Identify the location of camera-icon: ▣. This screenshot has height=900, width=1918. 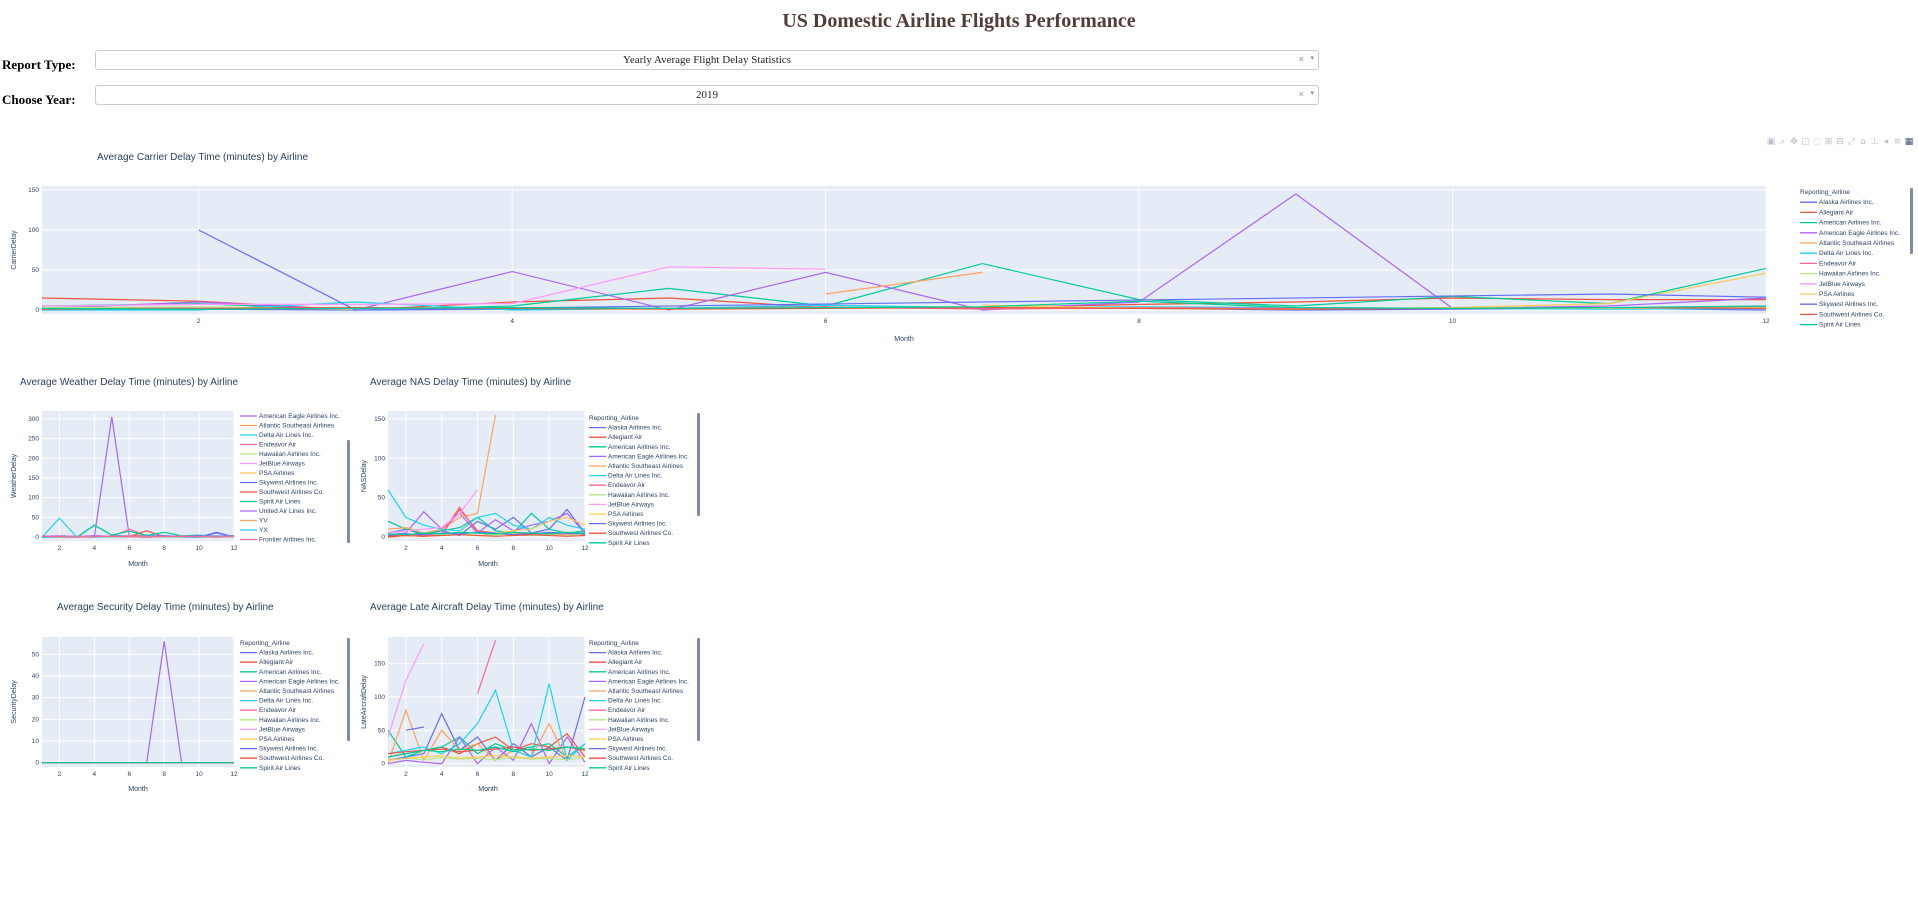
(1771, 142).